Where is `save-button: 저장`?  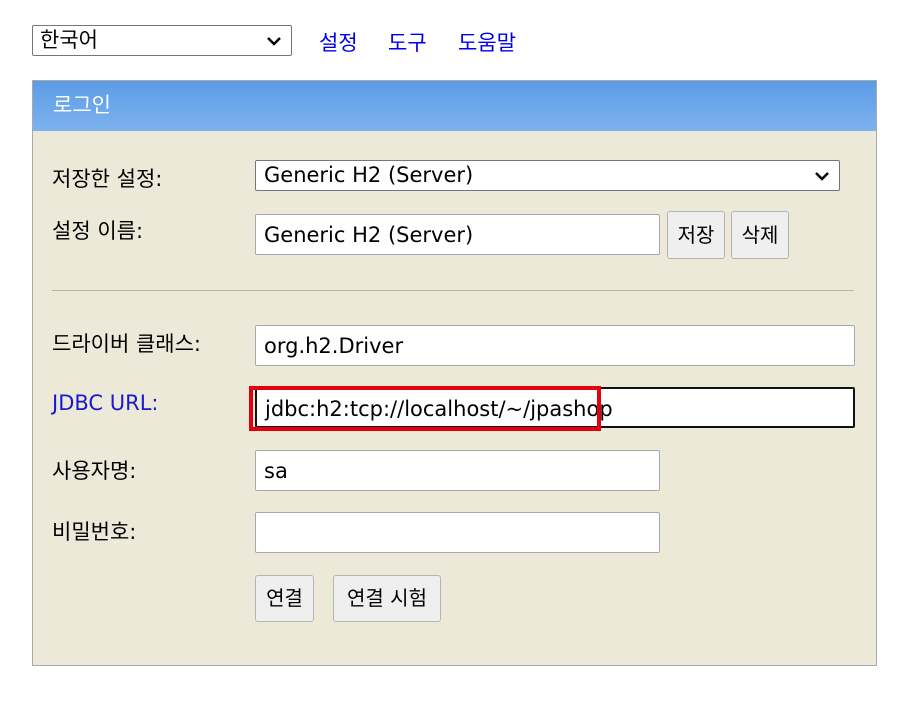
save-button: 저장 is located at coordinates (696, 235).